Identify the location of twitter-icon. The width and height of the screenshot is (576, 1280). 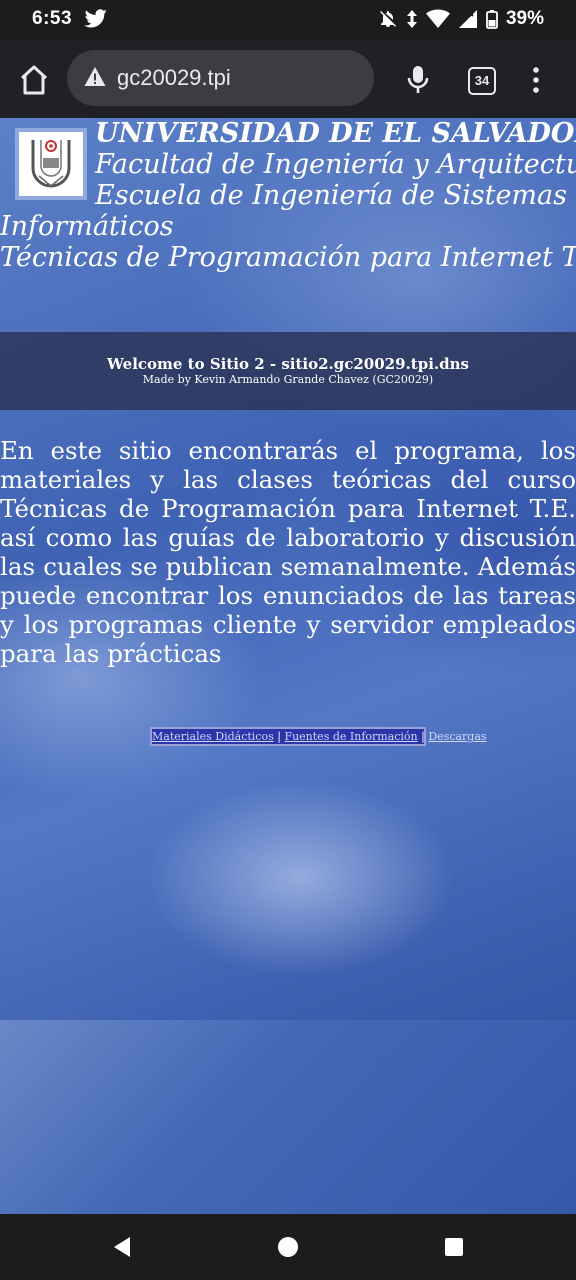
(95, 18).